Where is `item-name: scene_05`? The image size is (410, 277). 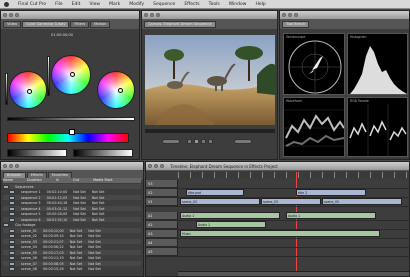
item-name: scene_05 is located at coordinates (29, 252).